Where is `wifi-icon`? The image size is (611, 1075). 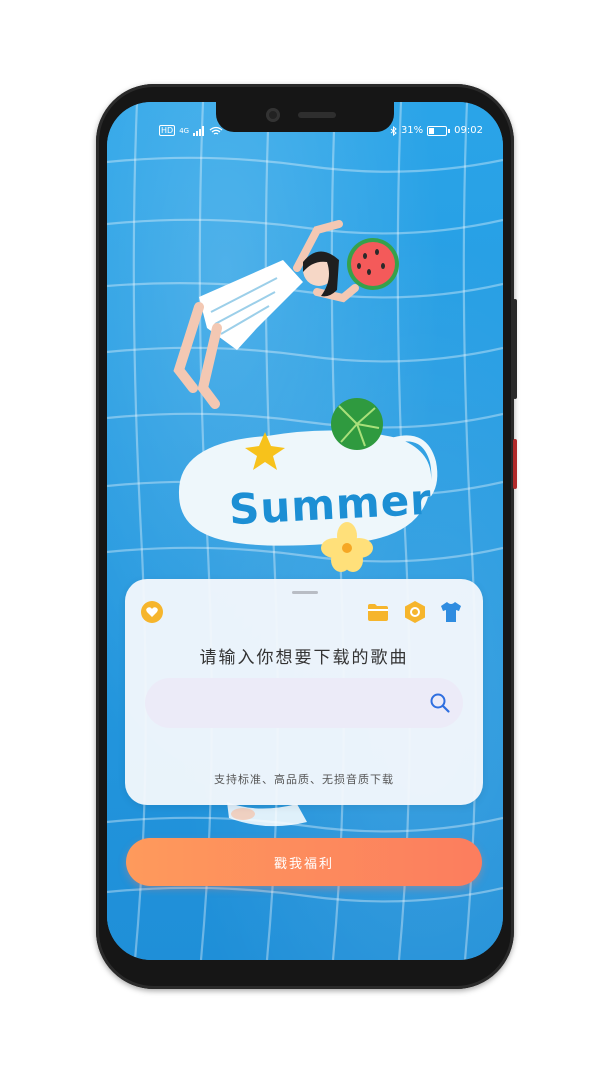 wifi-icon is located at coordinates (216, 130).